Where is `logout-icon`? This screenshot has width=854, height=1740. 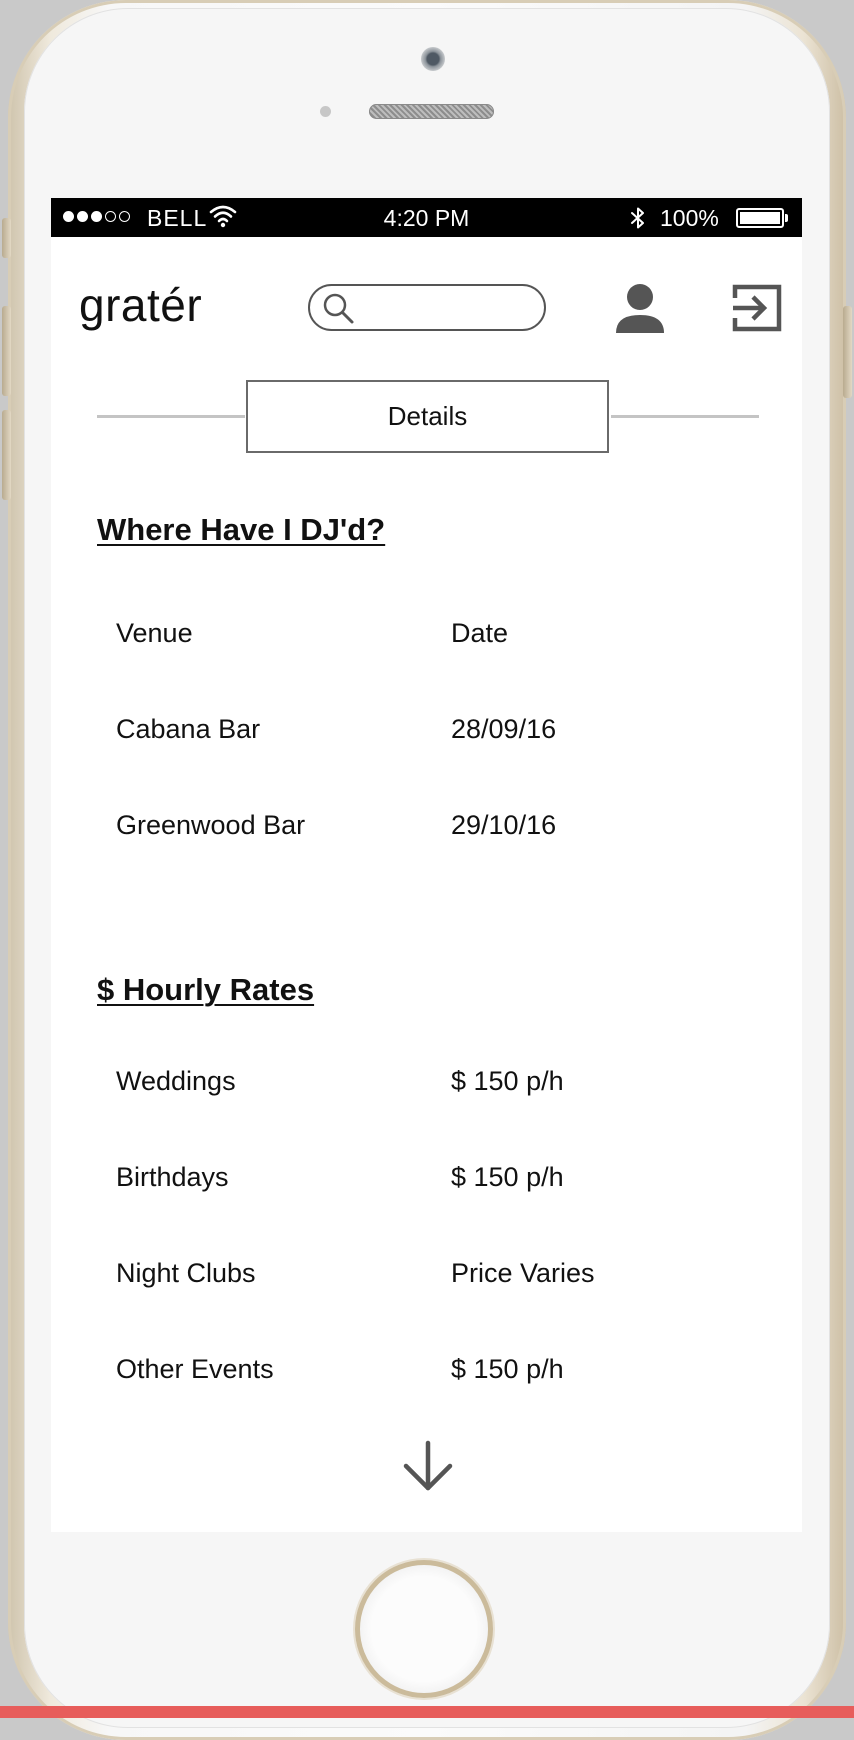 logout-icon is located at coordinates (757, 310).